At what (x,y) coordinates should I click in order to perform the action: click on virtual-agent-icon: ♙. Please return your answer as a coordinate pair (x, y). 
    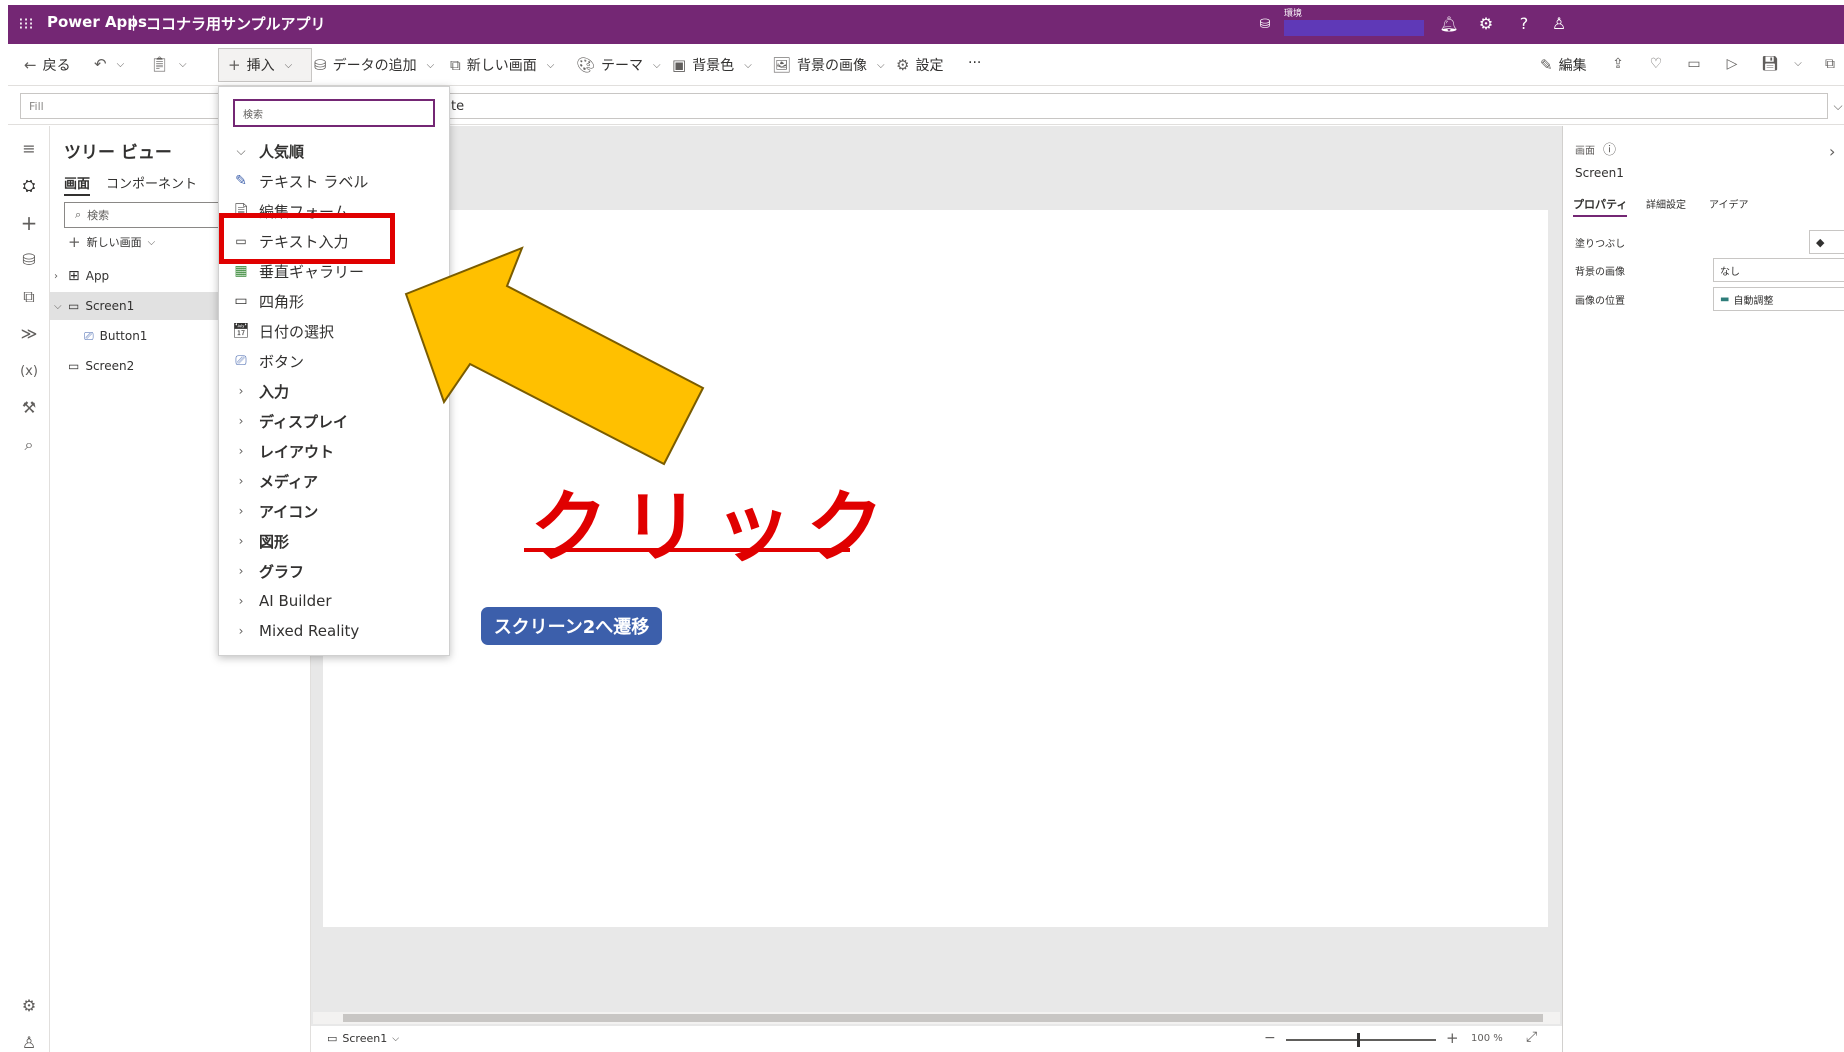
    Looking at the image, I should click on (29, 1040).